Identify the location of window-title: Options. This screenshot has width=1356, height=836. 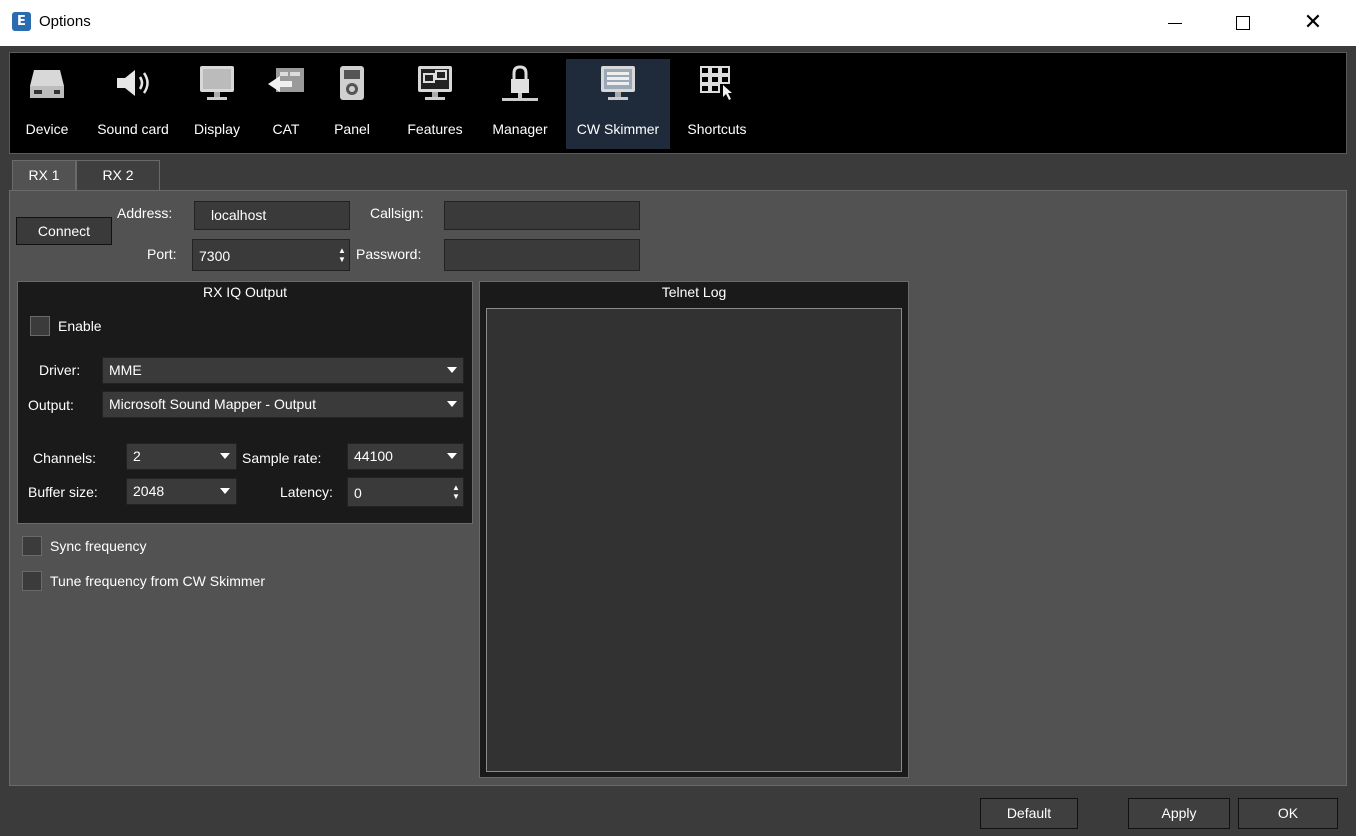
(65, 21).